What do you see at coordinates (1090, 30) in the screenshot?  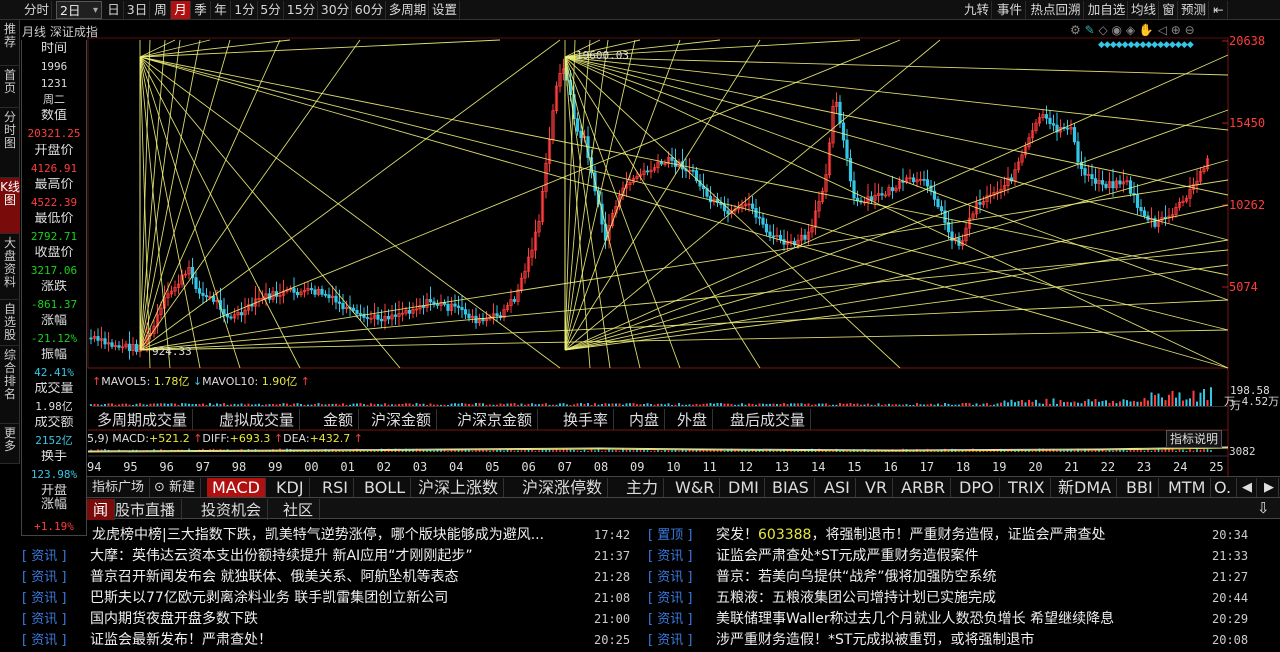 I see `pen-icon: ✎` at bounding box center [1090, 30].